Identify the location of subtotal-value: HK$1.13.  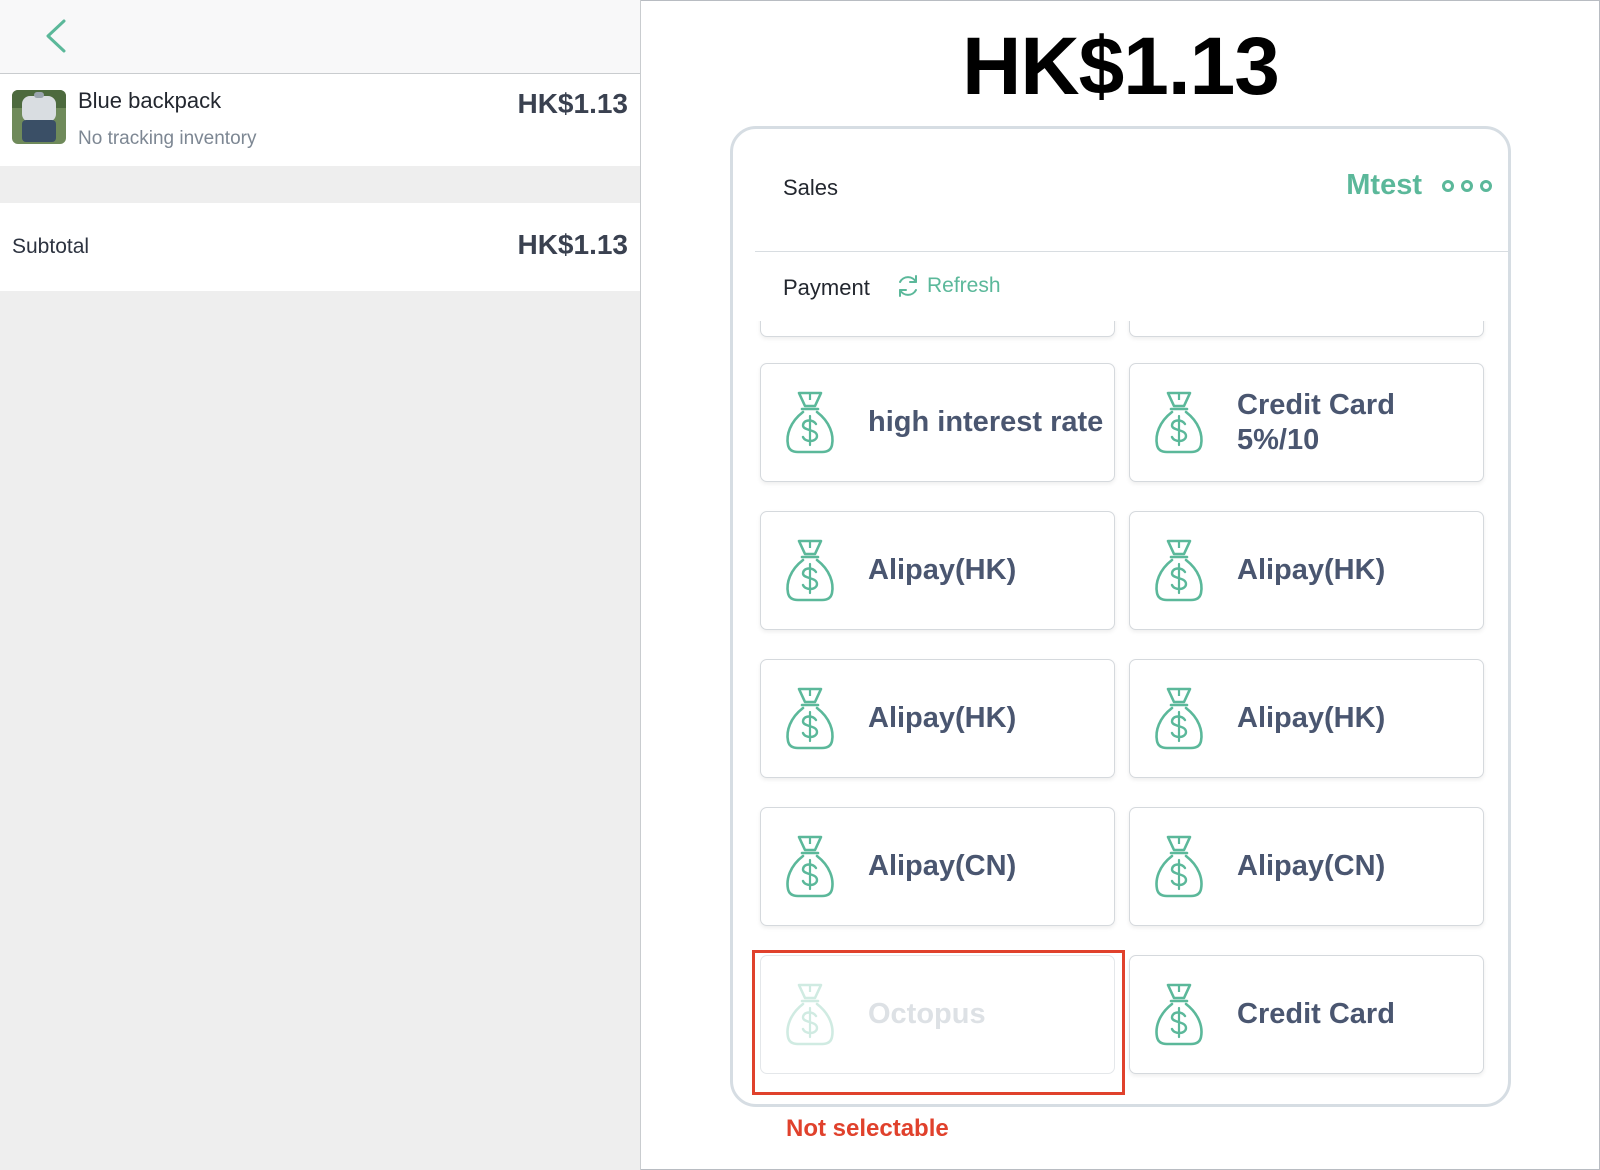
(572, 244).